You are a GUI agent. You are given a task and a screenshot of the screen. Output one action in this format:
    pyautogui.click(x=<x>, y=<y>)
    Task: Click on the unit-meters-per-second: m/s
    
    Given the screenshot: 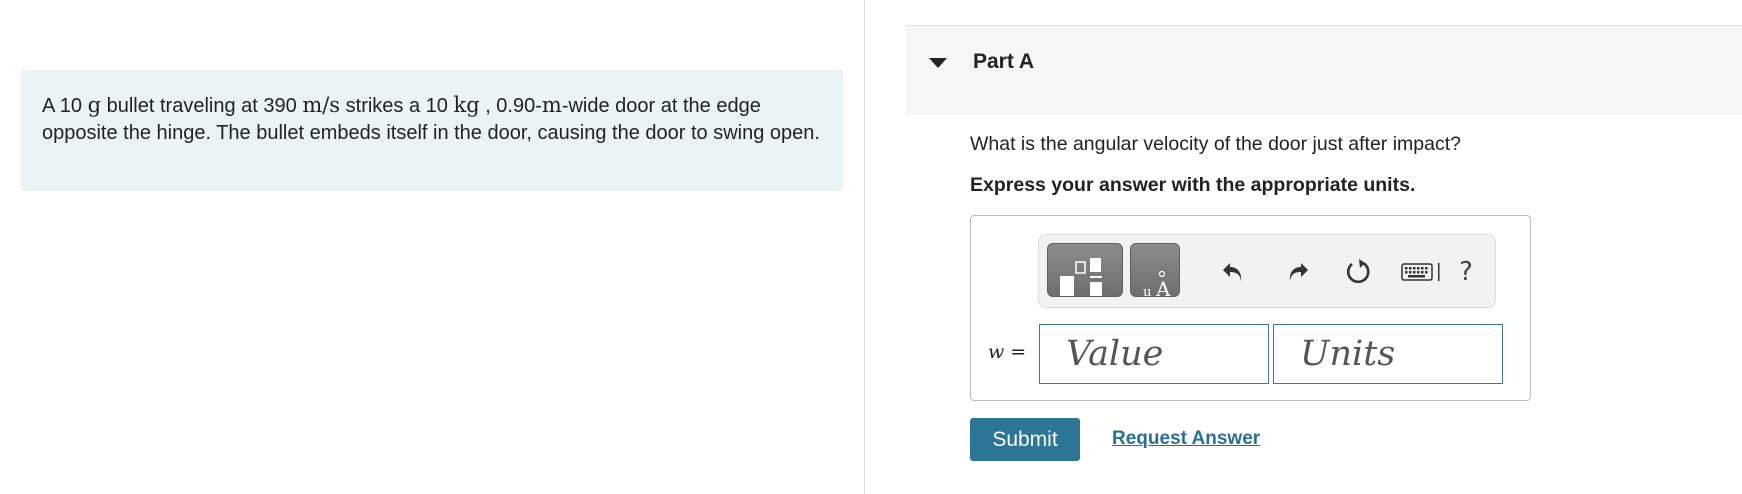 What is the action you would take?
    pyautogui.click(x=321, y=105)
    